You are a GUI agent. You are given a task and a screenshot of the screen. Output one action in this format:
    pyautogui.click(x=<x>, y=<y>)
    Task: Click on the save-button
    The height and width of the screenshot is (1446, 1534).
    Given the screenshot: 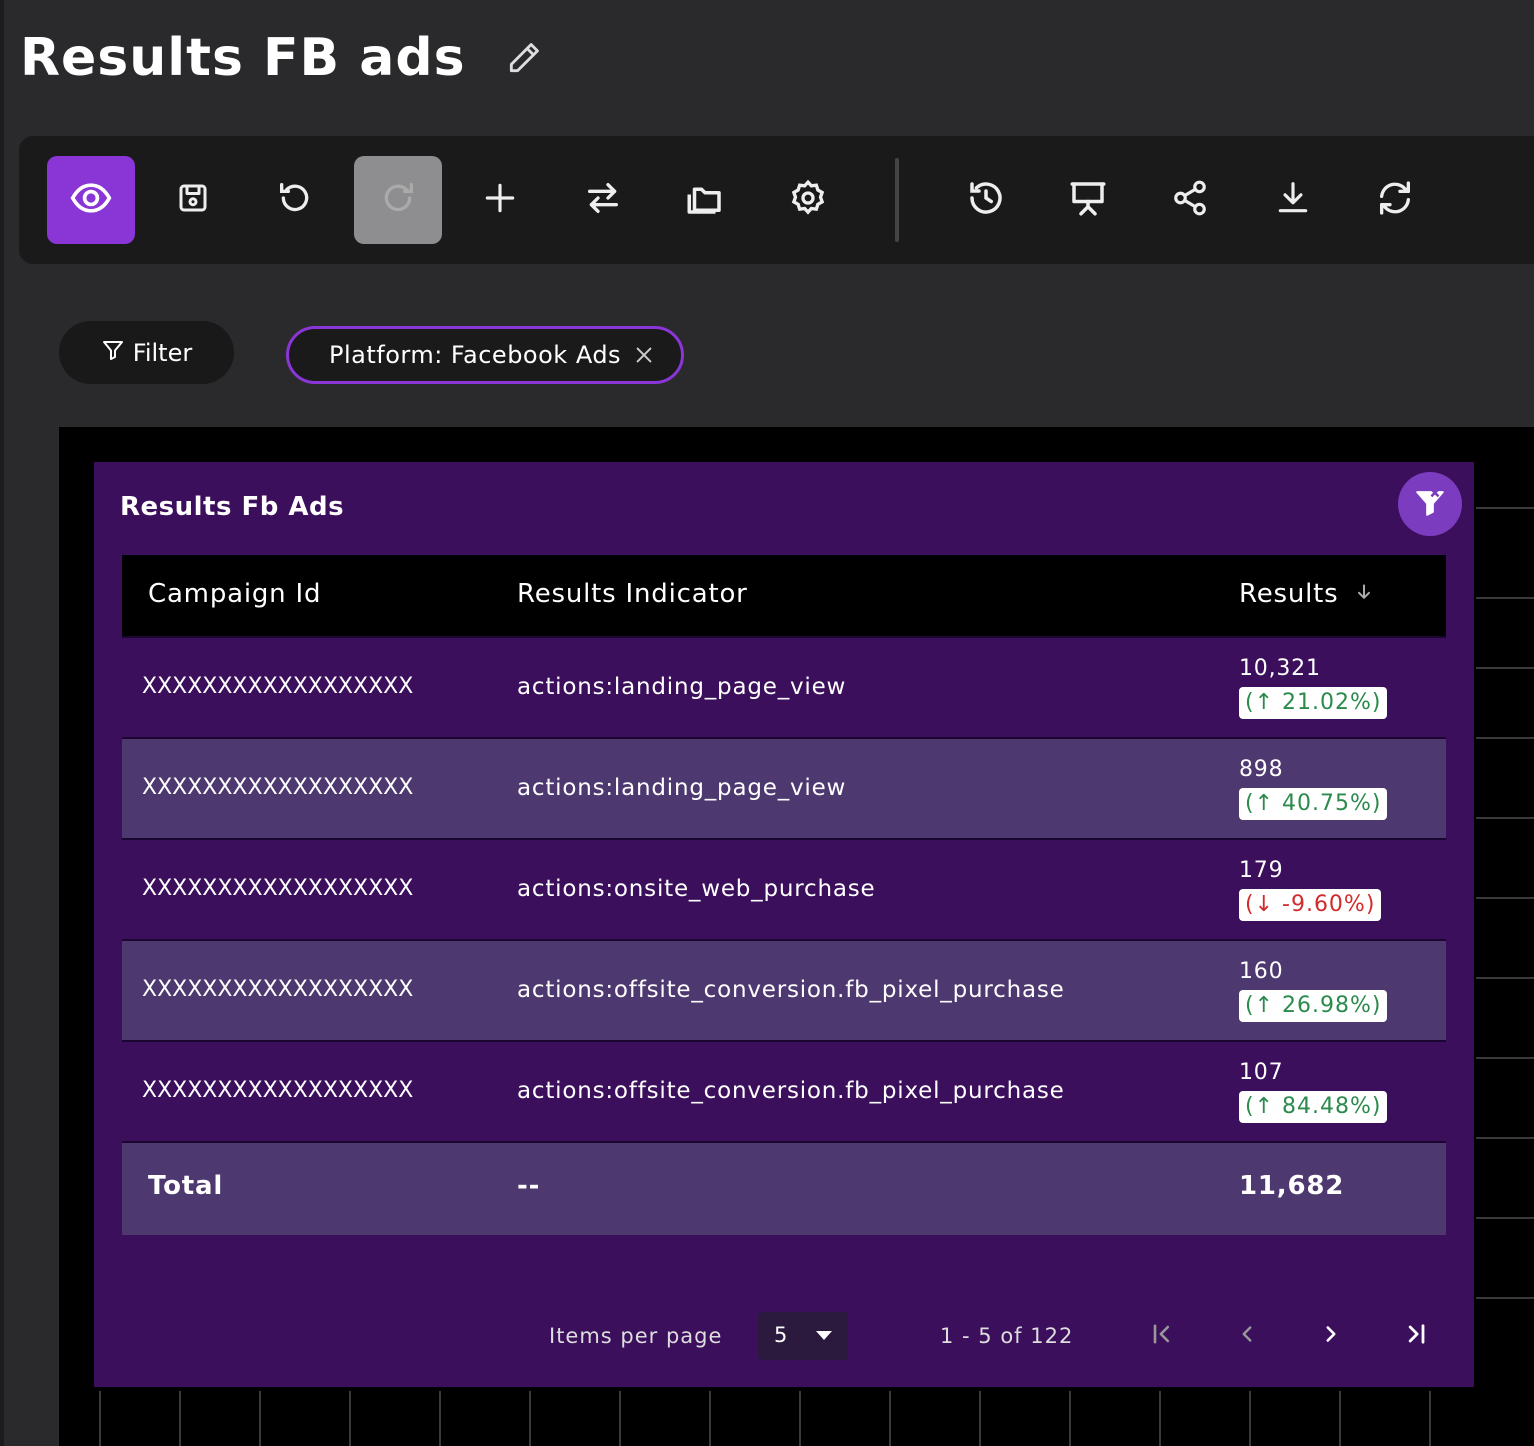 What is the action you would take?
    pyautogui.click(x=193, y=200)
    